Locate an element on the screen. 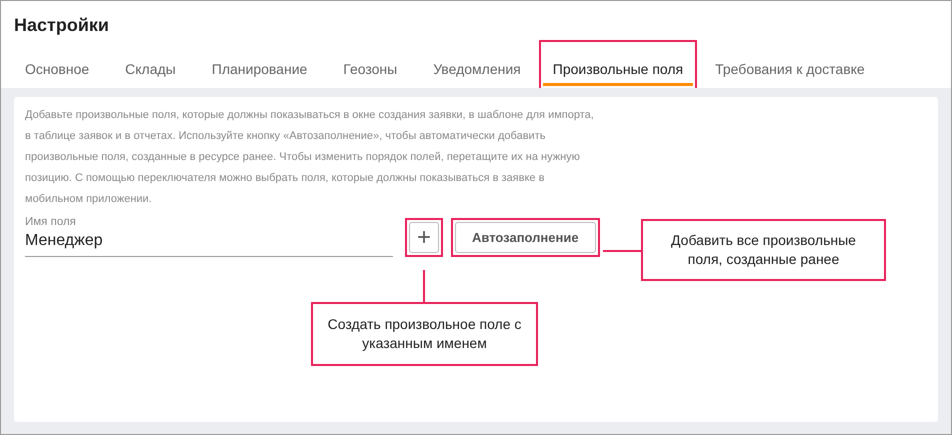  tab: Склады is located at coordinates (150, 69).